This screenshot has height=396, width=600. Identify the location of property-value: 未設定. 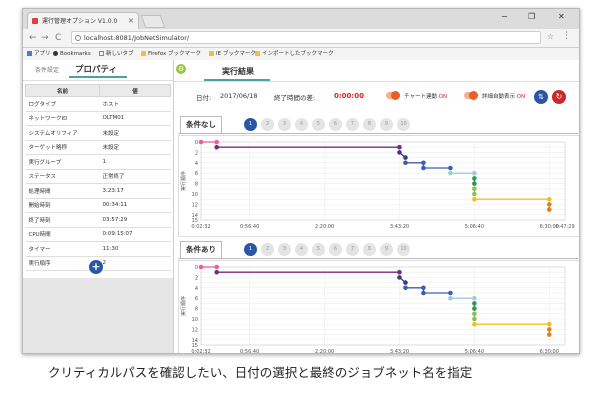
(135, 147).